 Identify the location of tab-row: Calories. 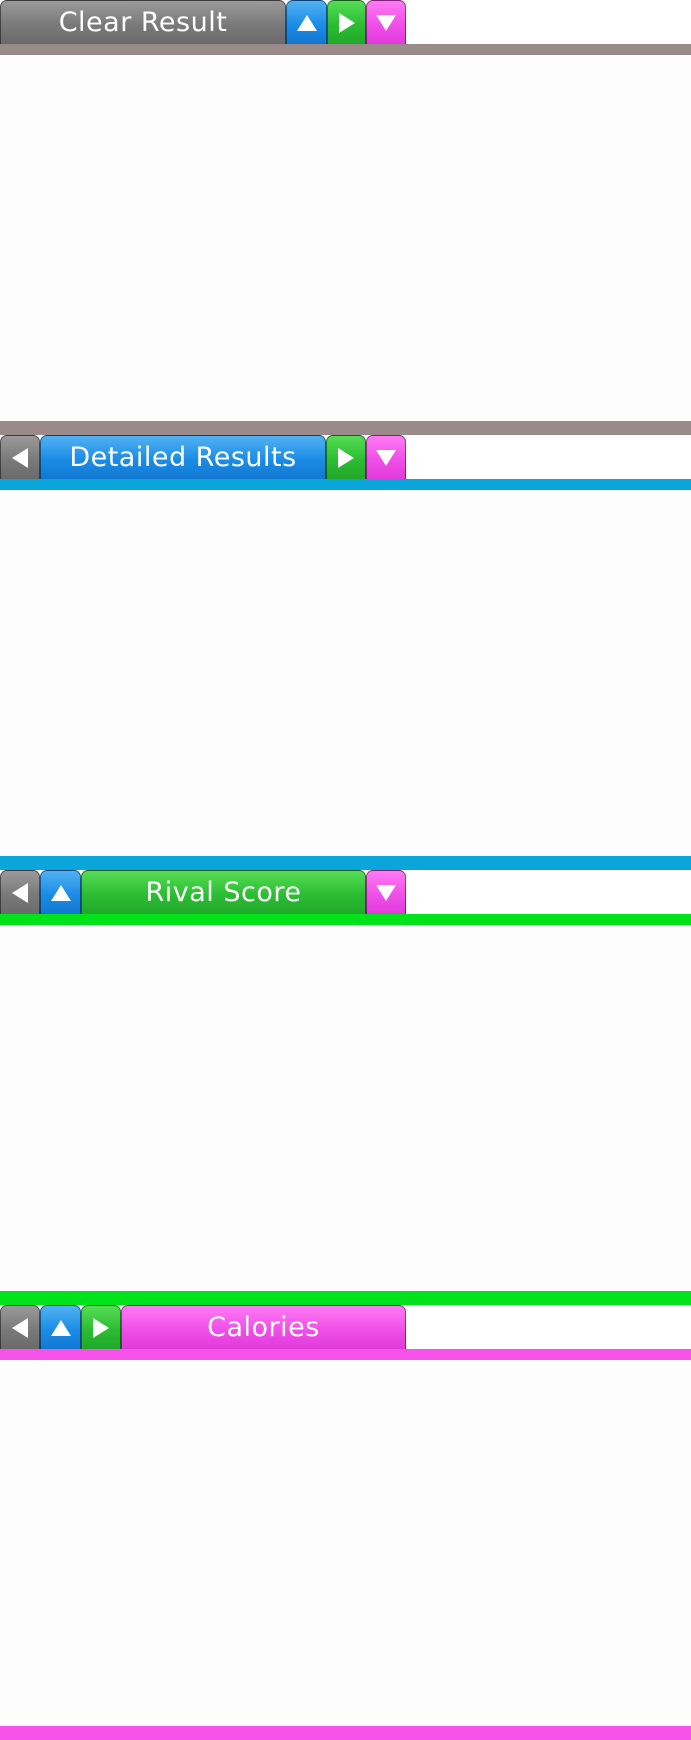
(345, 1327).